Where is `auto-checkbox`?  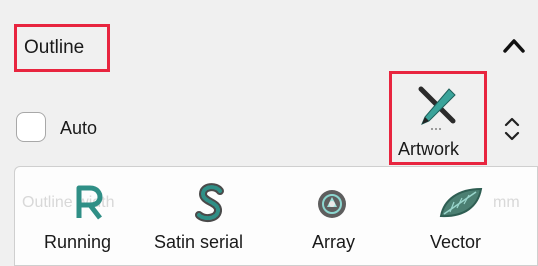
auto-checkbox is located at coordinates (31, 127).